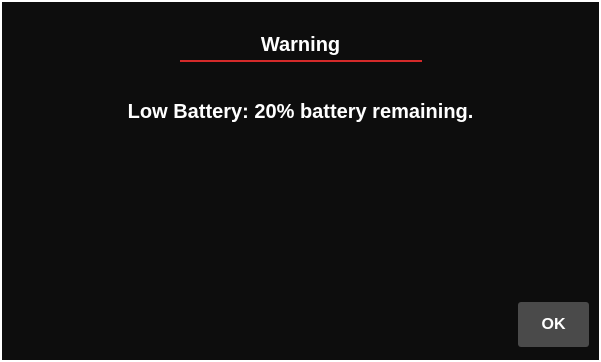 The height and width of the screenshot is (362, 601). Describe the element at coordinates (300, 45) in the screenshot. I see `dialog-title: Warning` at that location.